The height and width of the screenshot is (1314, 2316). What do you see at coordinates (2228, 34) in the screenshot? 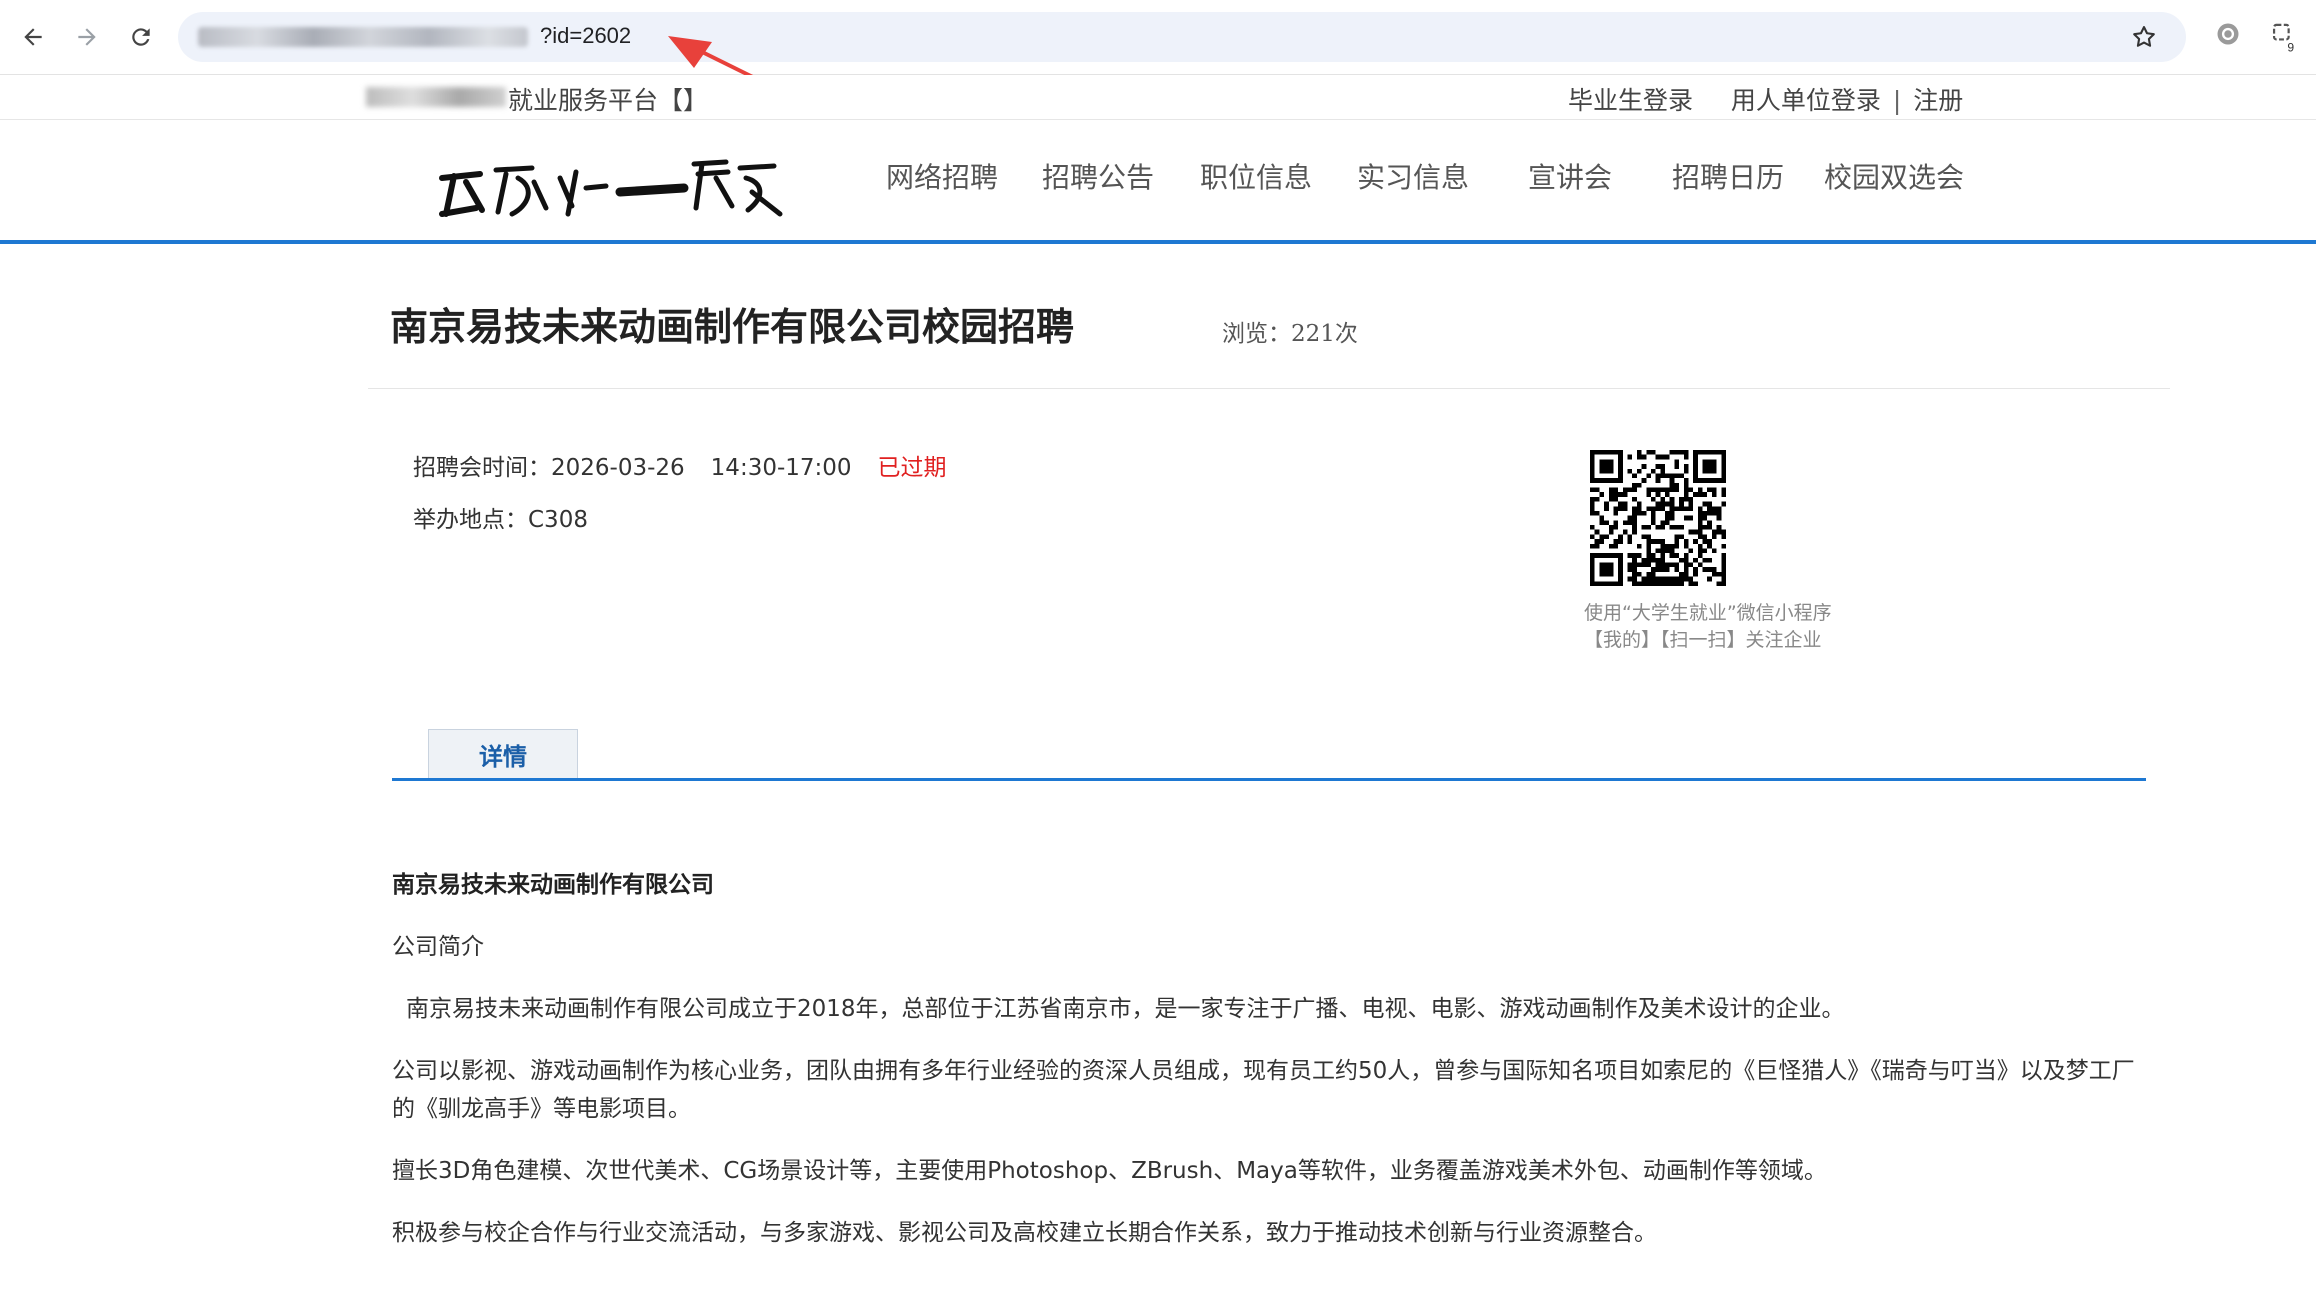
I see `extension-icon` at bounding box center [2228, 34].